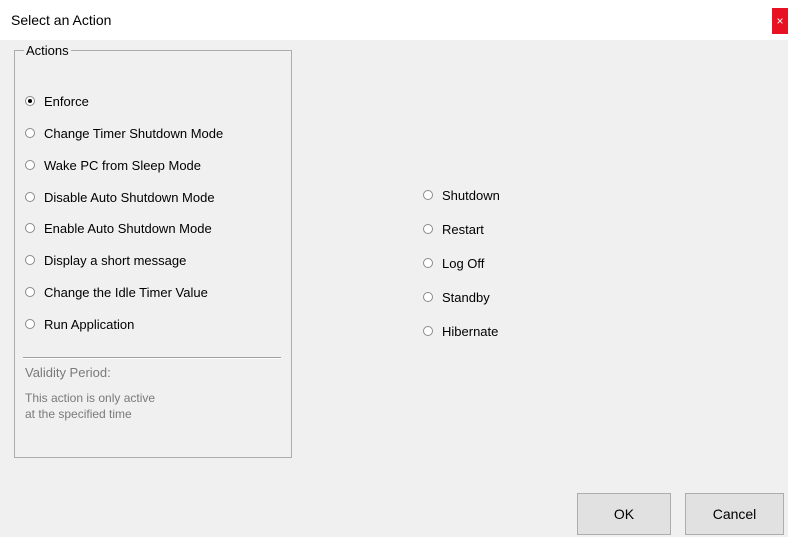 The width and height of the screenshot is (788, 537). I want to click on radio-standby: Standby, so click(456, 297).